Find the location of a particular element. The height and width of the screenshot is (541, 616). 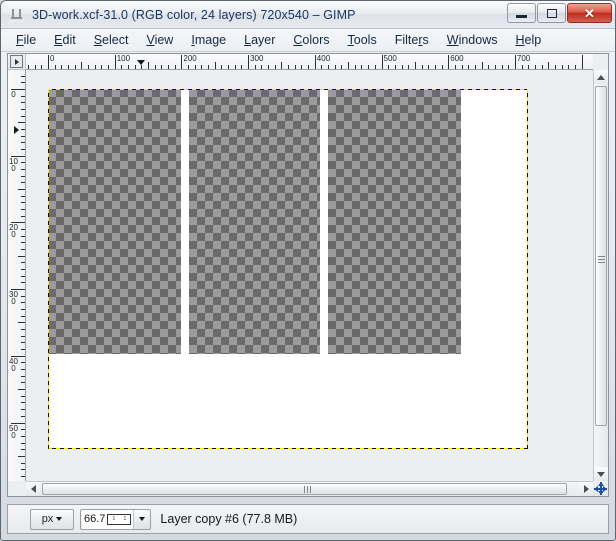

navigate-icon is located at coordinates (600, 488).